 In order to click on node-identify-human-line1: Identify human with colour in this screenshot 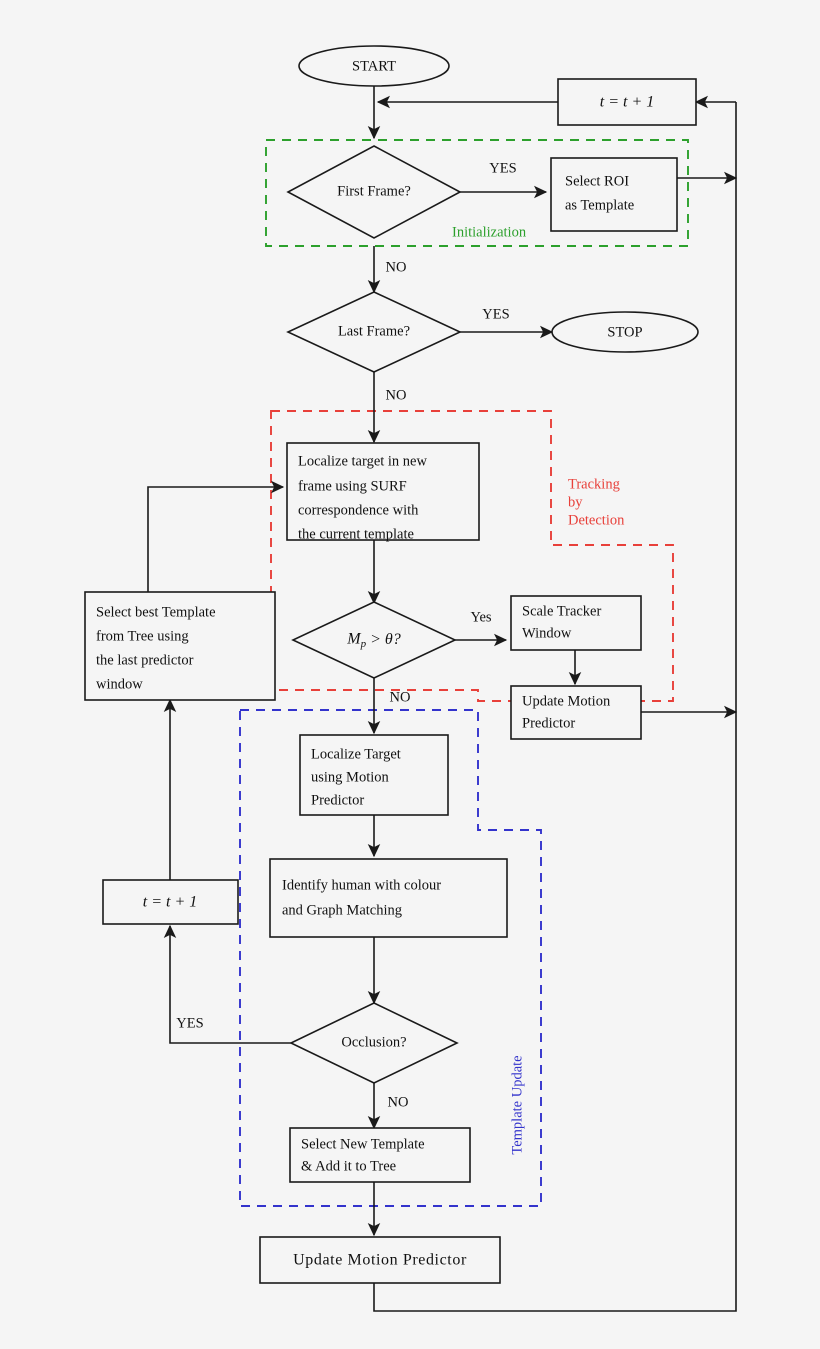, I will do `click(361, 885)`.